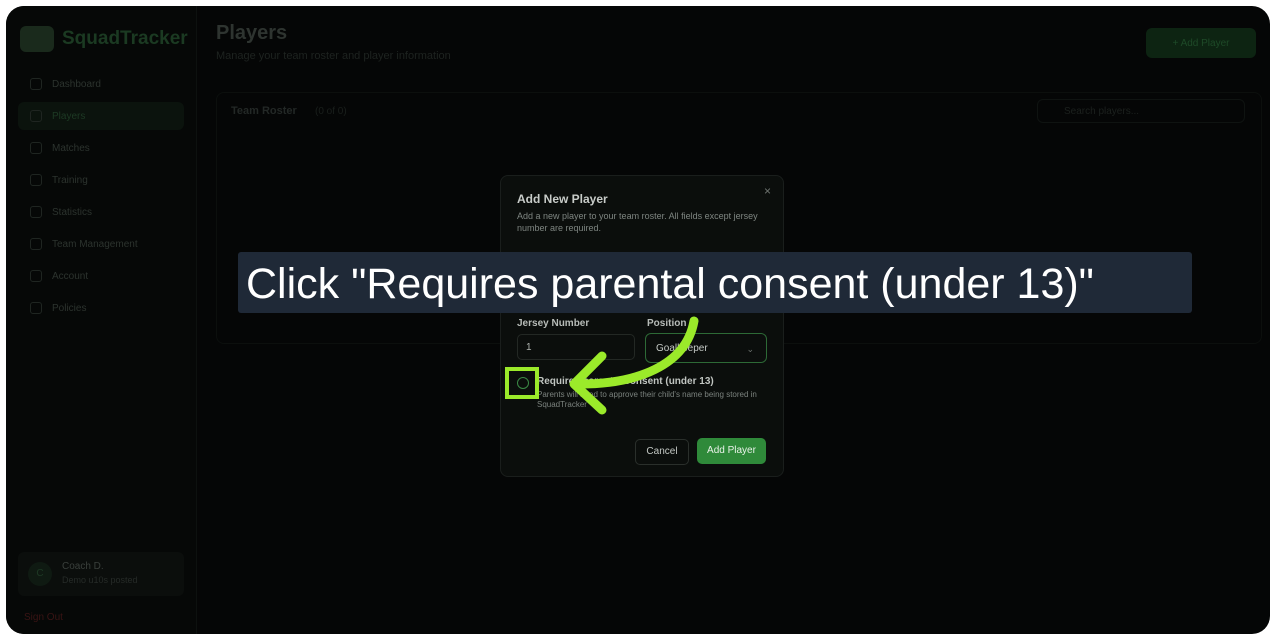 This screenshot has width=1276, height=638. What do you see at coordinates (36, 116) in the screenshot?
I see `users-icon` at bounding box center [36, 116].